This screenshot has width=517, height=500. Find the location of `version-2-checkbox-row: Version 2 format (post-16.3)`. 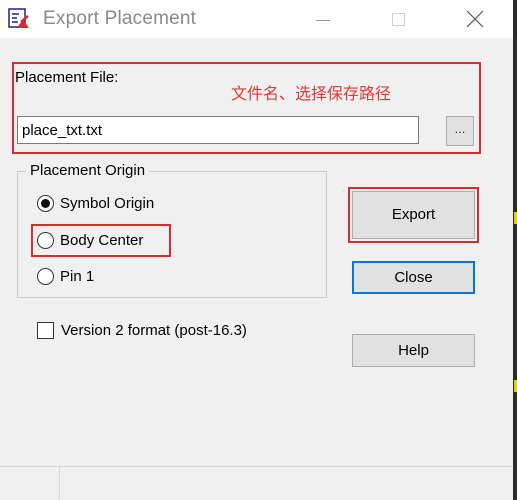

version-2-checkbox-row: Version 2 format (post-16.3) is located at coordinates (142, 330).